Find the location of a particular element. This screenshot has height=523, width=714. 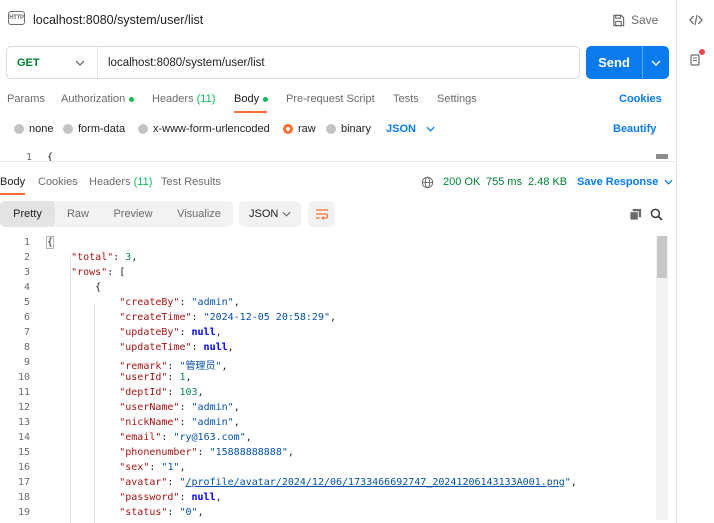

code-line: 12 "userName": "admin", is located at coordinates (328, 409).